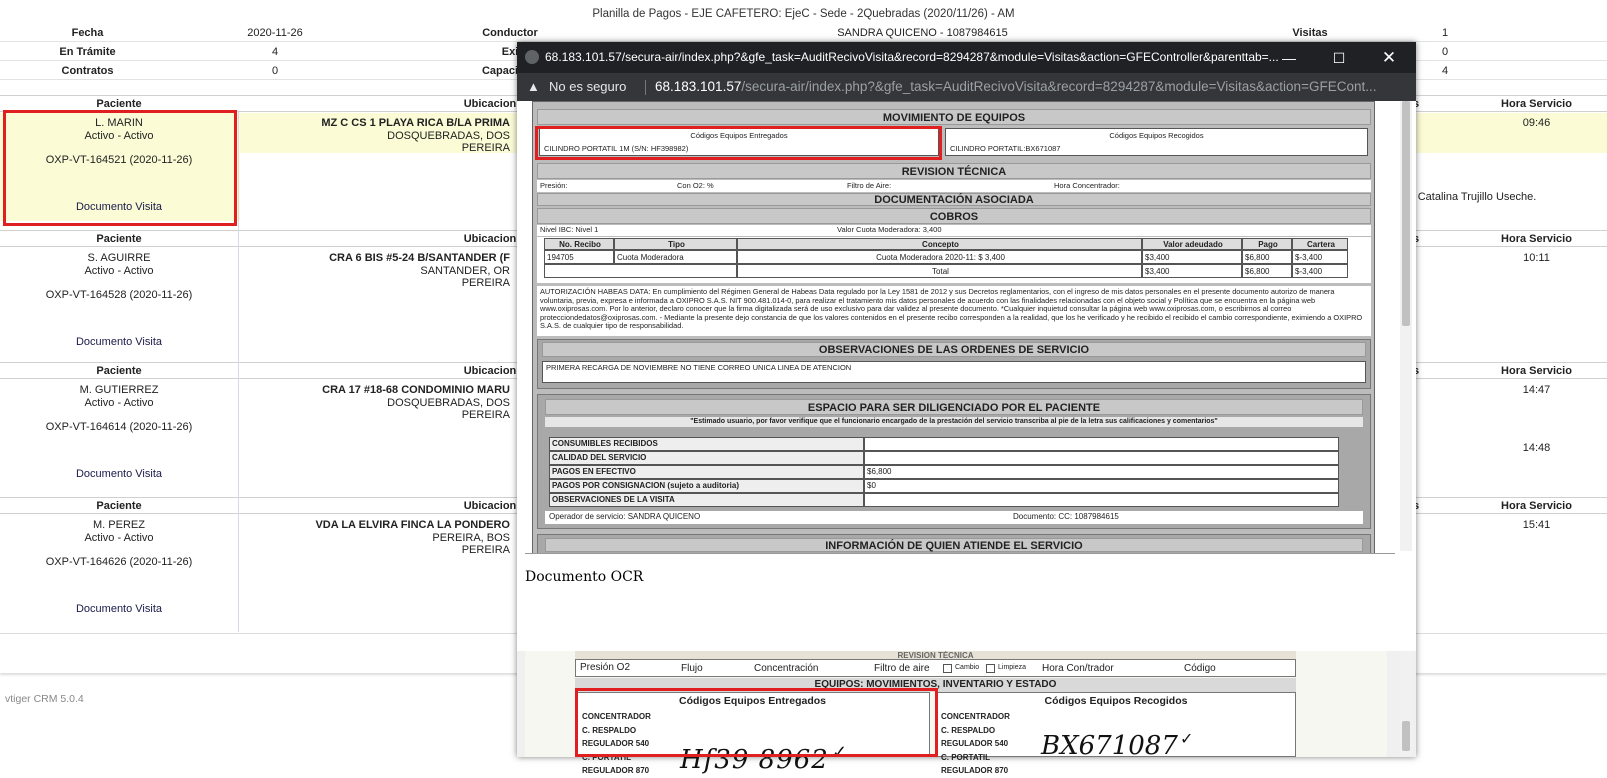 Image resolution: width=1607 pixels, height=778 pixels. Describe the element at coordinates (902, 668) in the screenshot. I see `ocr-filtro: Filtro de aire` at that location.